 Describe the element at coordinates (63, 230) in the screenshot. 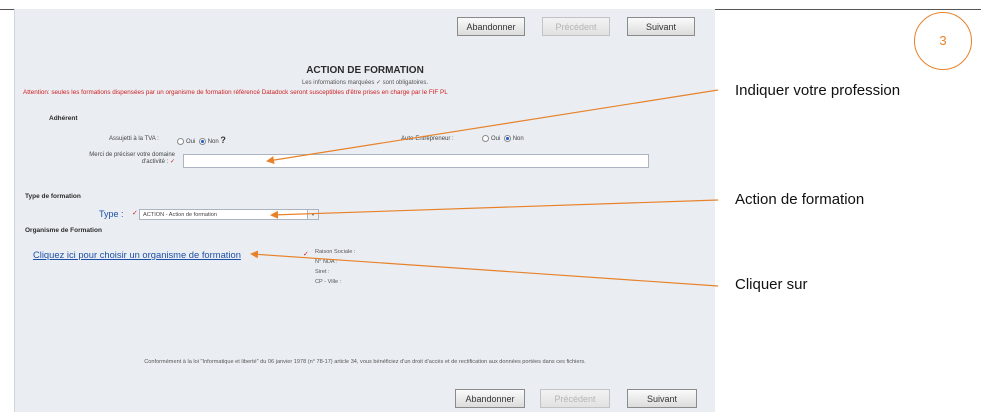

I see `section-organisme: Organisme de Formation` at that location.